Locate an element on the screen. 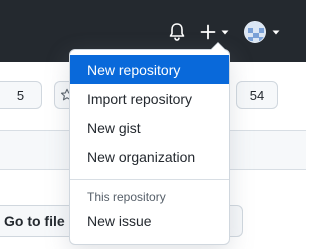  menu-item-new-organization: New organization is located at coordinates (149, 156).